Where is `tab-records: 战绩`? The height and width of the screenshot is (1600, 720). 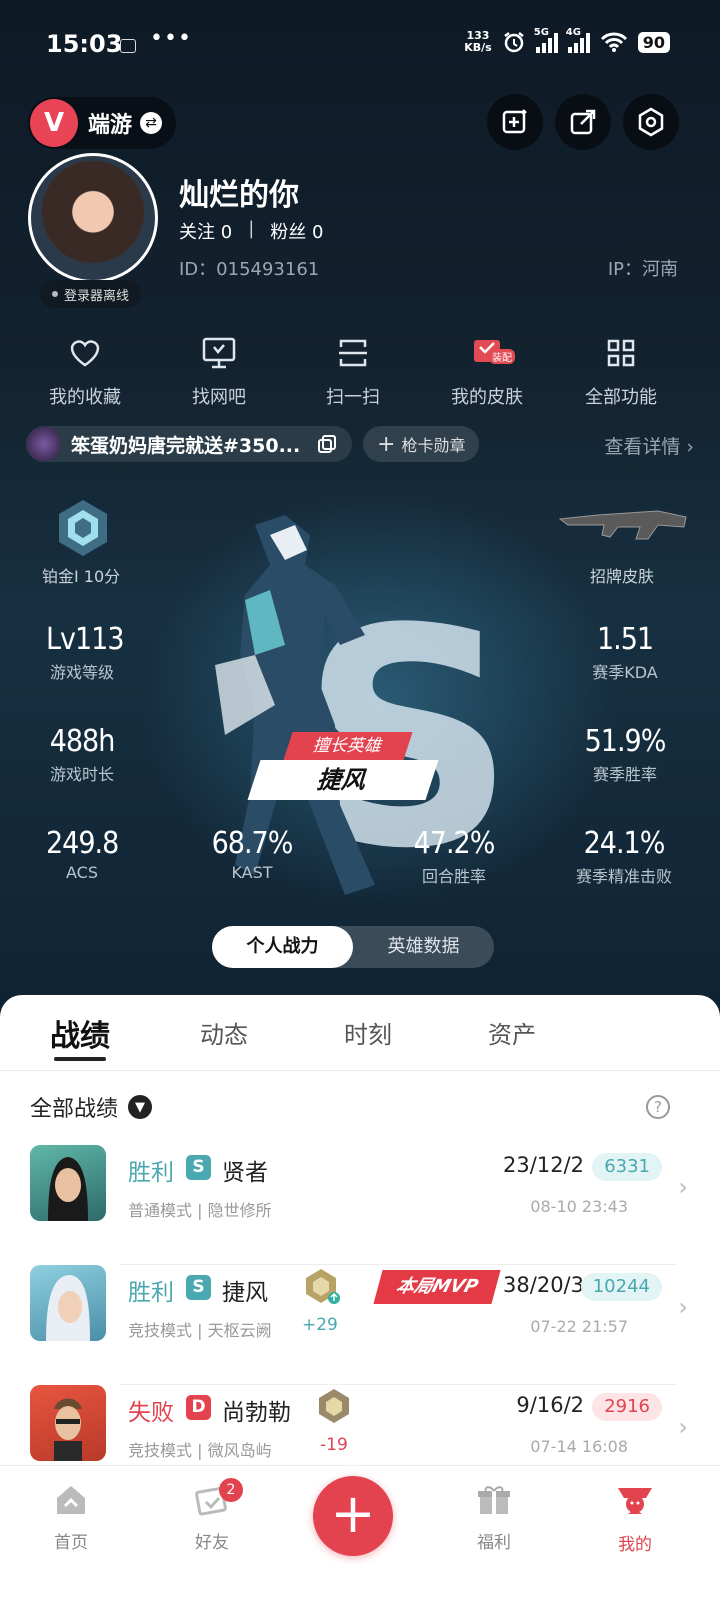 tab-records: 战绩 is located at coordinates (80, 1033).